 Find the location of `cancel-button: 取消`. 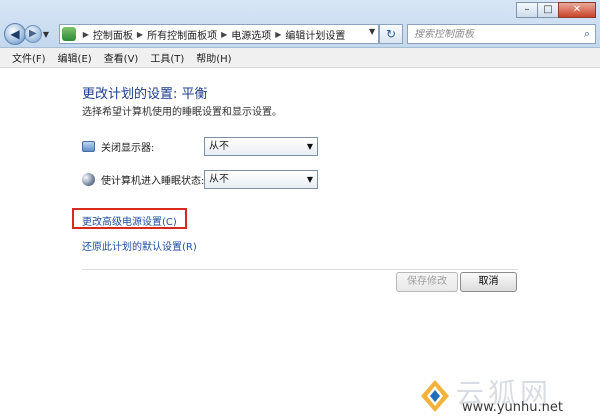

cancel-button: 取消 is located at coordinates (488, 282).